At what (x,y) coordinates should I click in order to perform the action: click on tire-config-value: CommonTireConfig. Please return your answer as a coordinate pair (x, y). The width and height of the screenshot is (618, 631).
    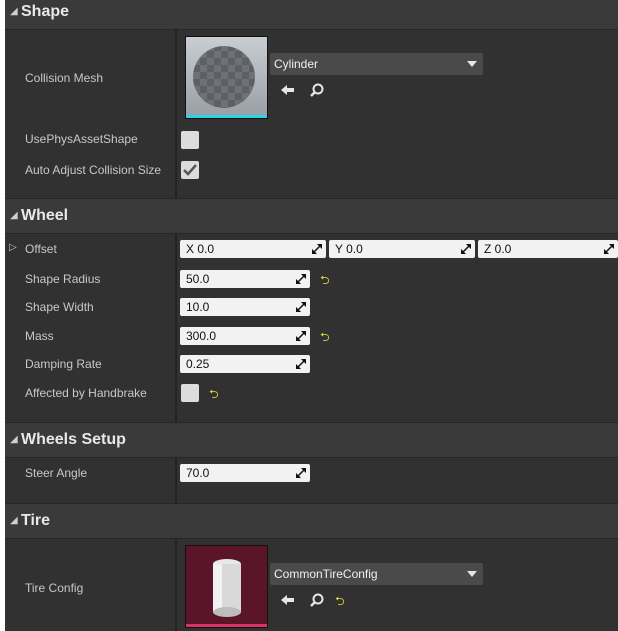
    Looking at the image, I should click on (326, 574).